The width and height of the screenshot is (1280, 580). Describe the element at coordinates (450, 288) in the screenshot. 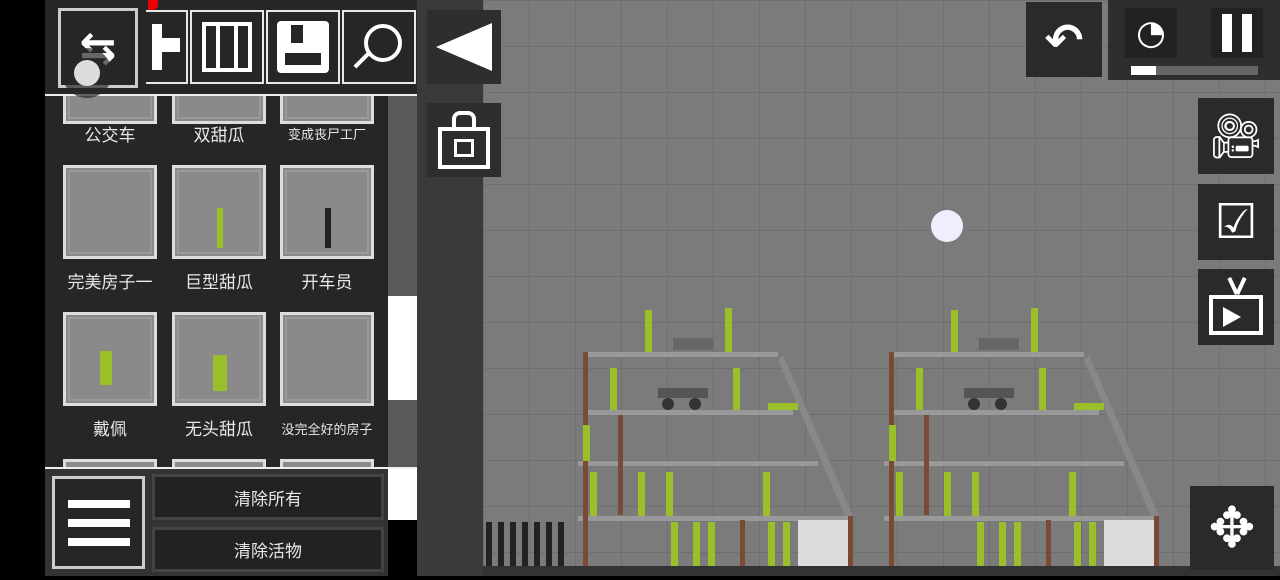

I see `side-column` at that location.